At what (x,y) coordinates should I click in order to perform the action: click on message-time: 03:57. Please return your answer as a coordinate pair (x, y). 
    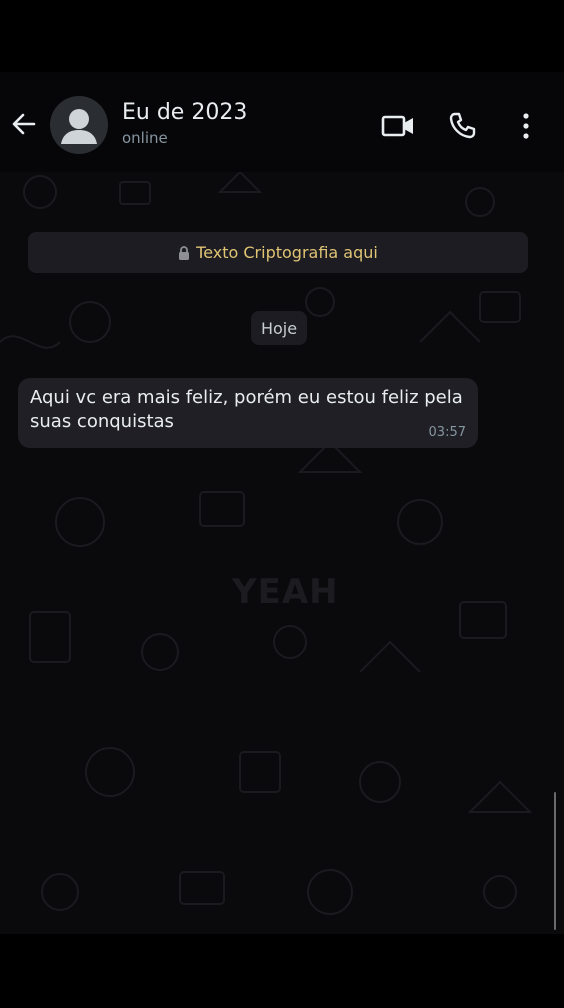
    Looking at the image, I should click on (447, 432).